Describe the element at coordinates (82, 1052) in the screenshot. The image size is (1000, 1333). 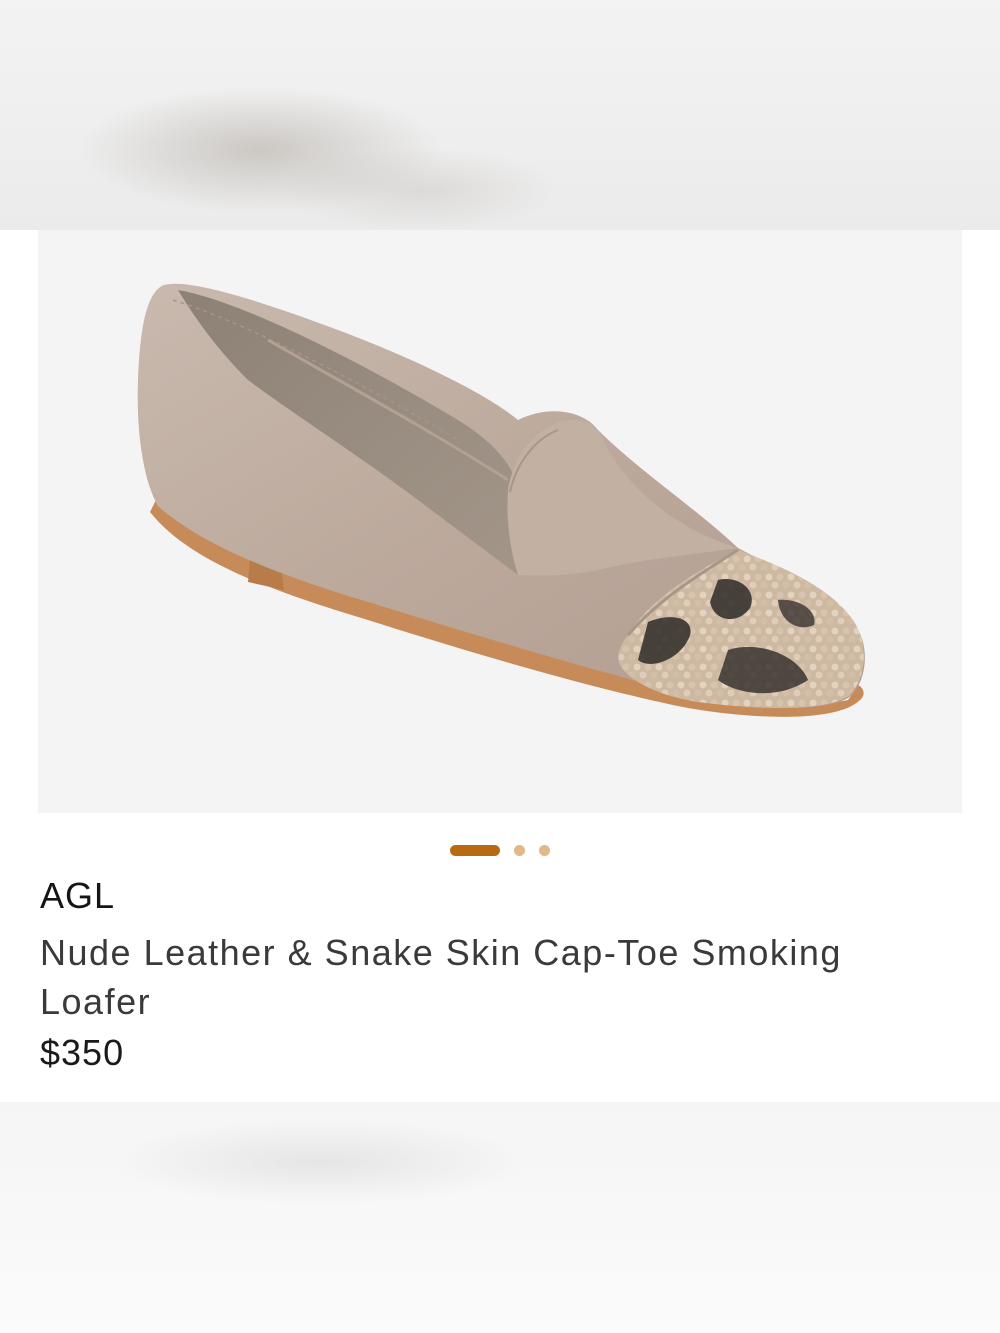
I see `product-price: $350` at that location.